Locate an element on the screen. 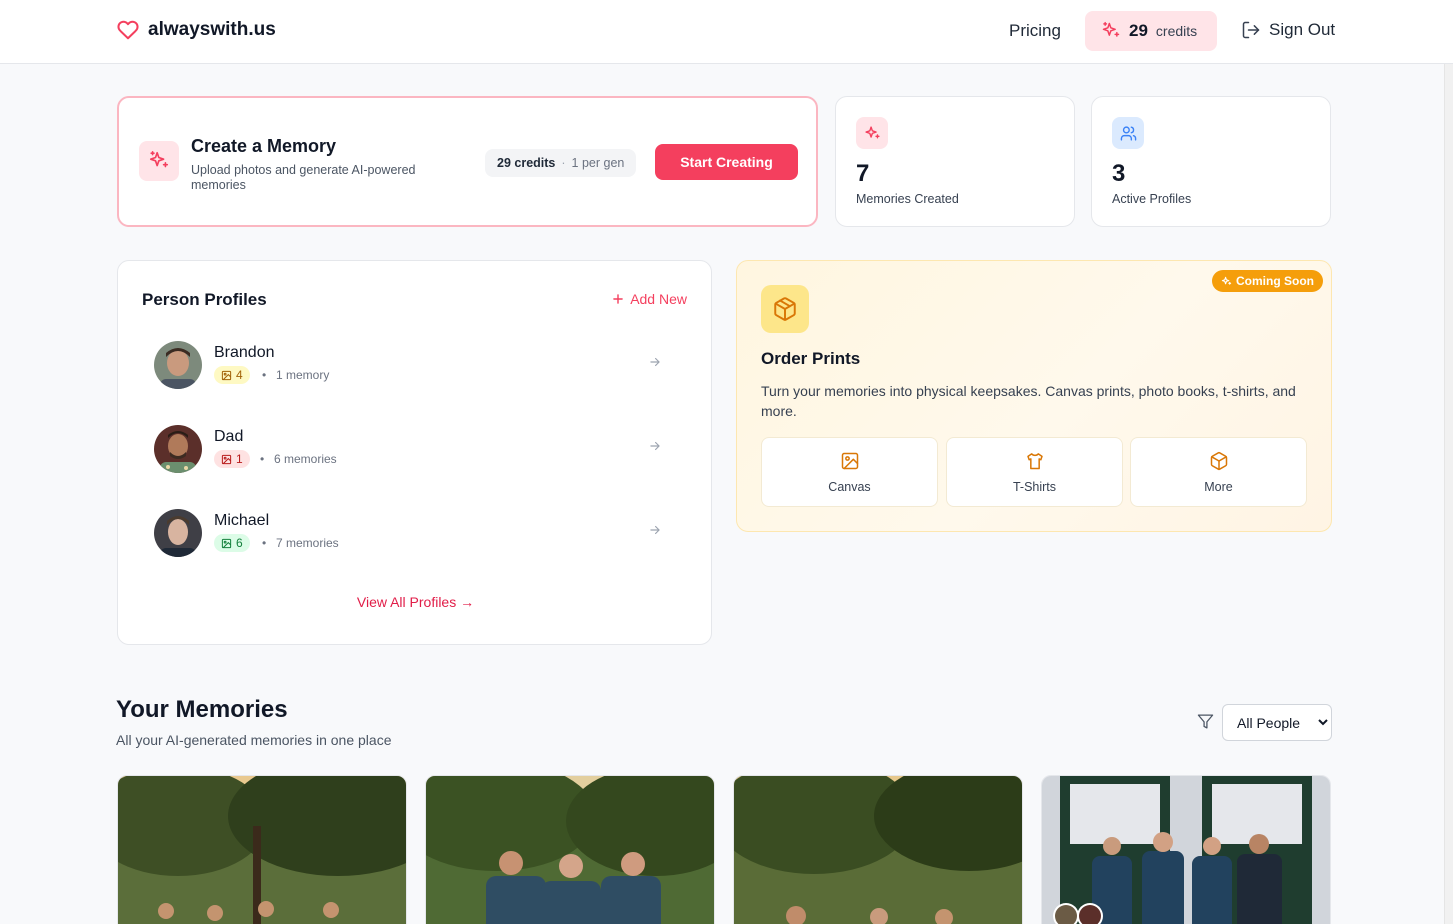 Image resolution: width=1453 pixels, height=924 pixels. shirt-icon is located at coordinates (1034, 461).